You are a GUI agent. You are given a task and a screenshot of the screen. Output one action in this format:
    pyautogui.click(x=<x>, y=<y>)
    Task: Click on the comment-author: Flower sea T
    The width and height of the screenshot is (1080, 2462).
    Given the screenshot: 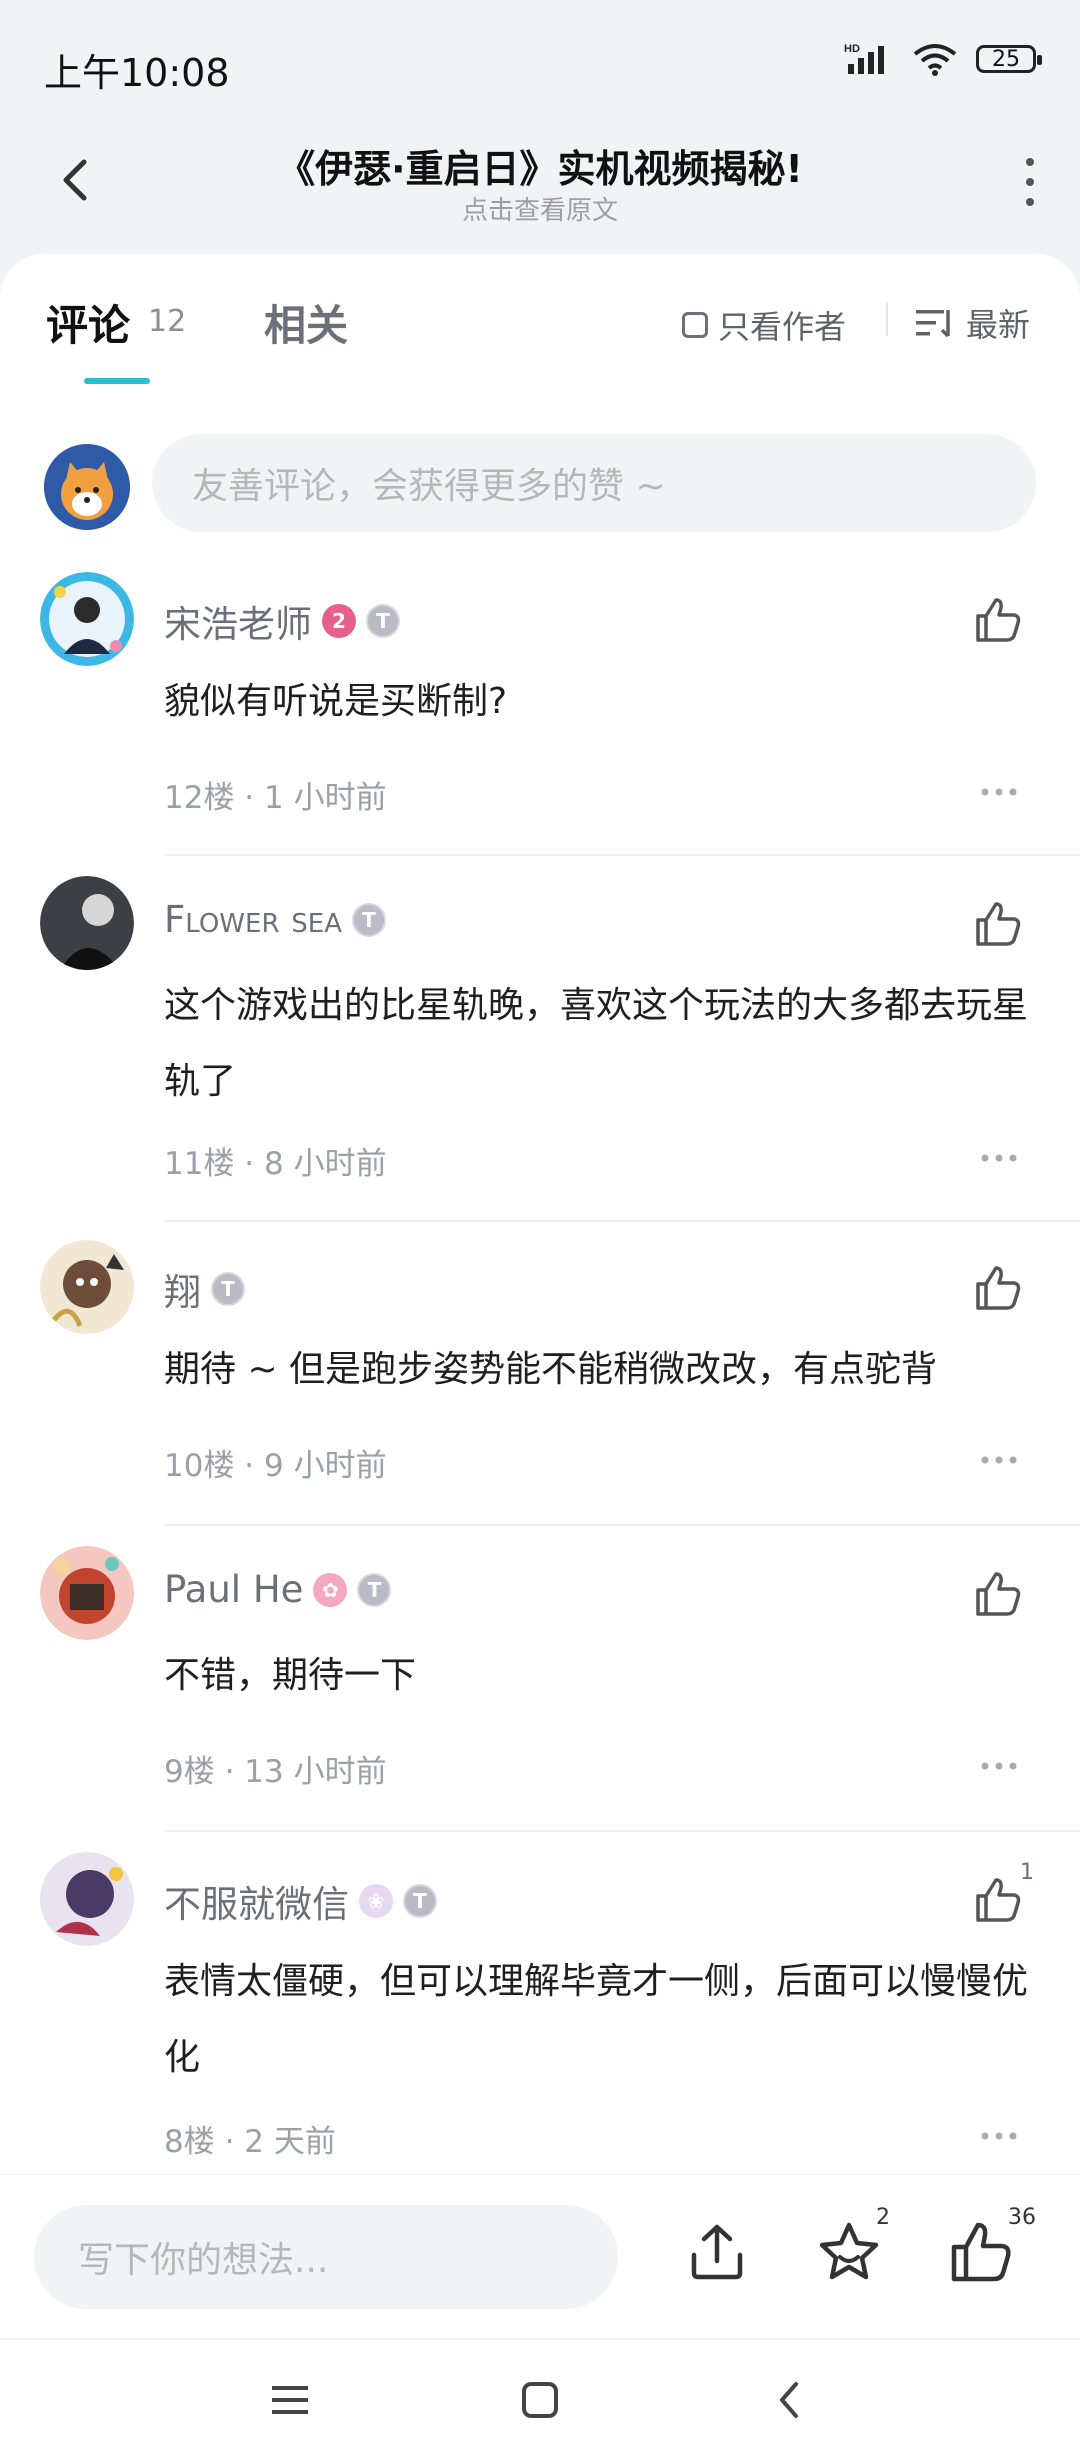 What is the action you would take?
    pyautogui.click(x=275, y=919)
    